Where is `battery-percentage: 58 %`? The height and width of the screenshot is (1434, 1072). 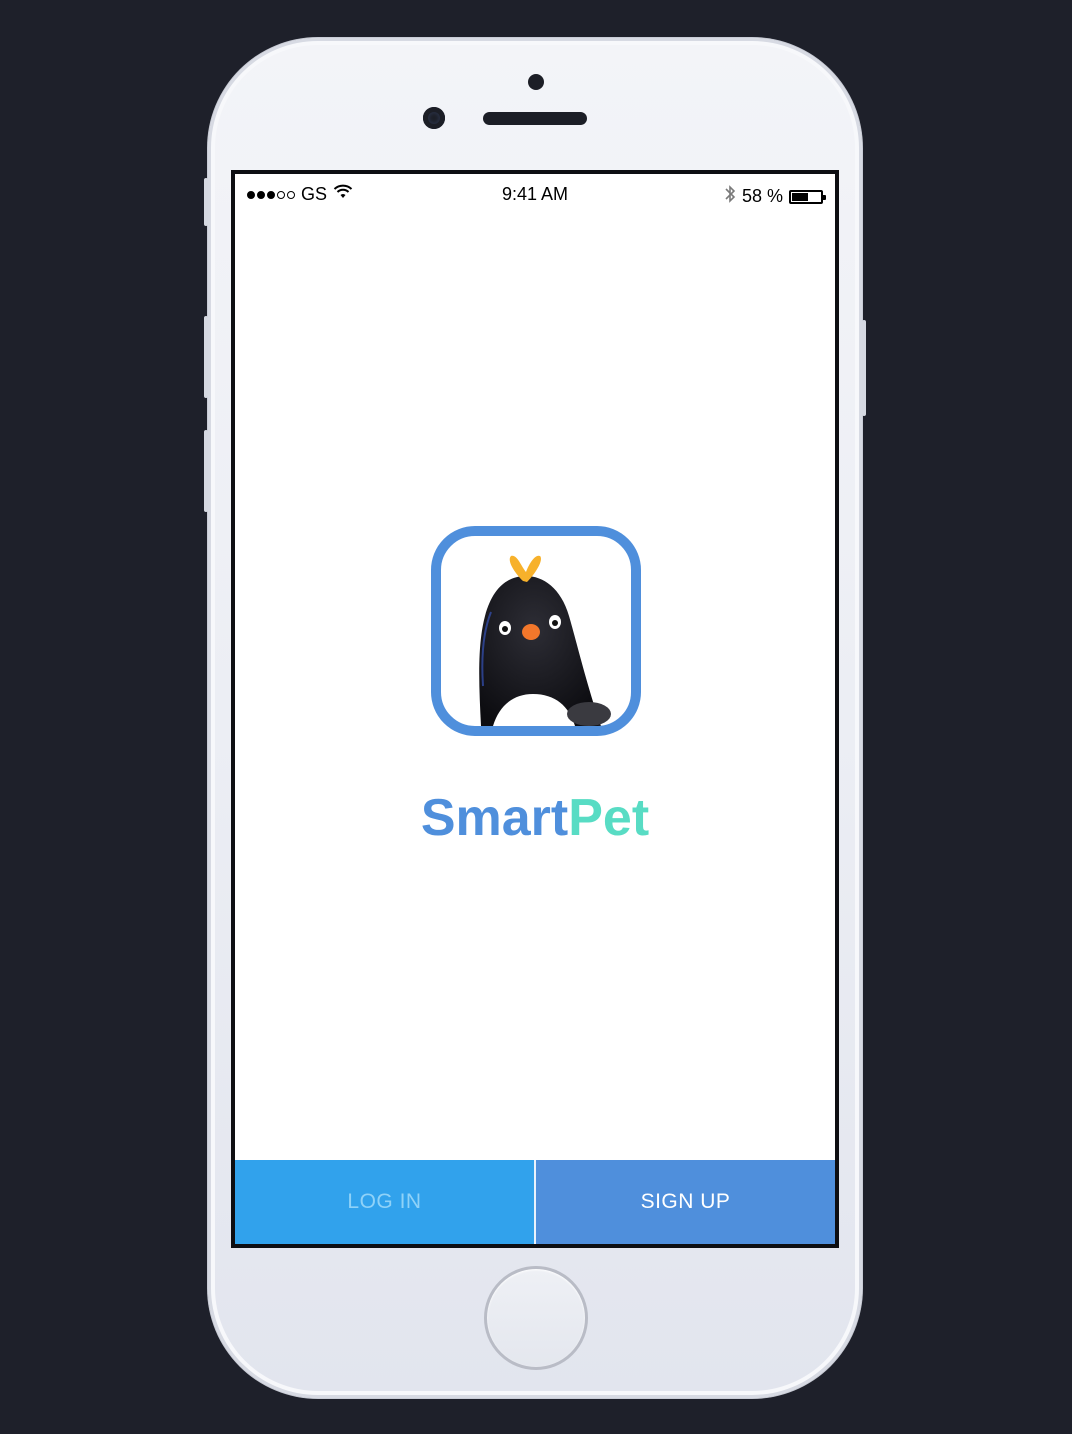 battery-percentage: 58 % is located at coordinates (762, 196).